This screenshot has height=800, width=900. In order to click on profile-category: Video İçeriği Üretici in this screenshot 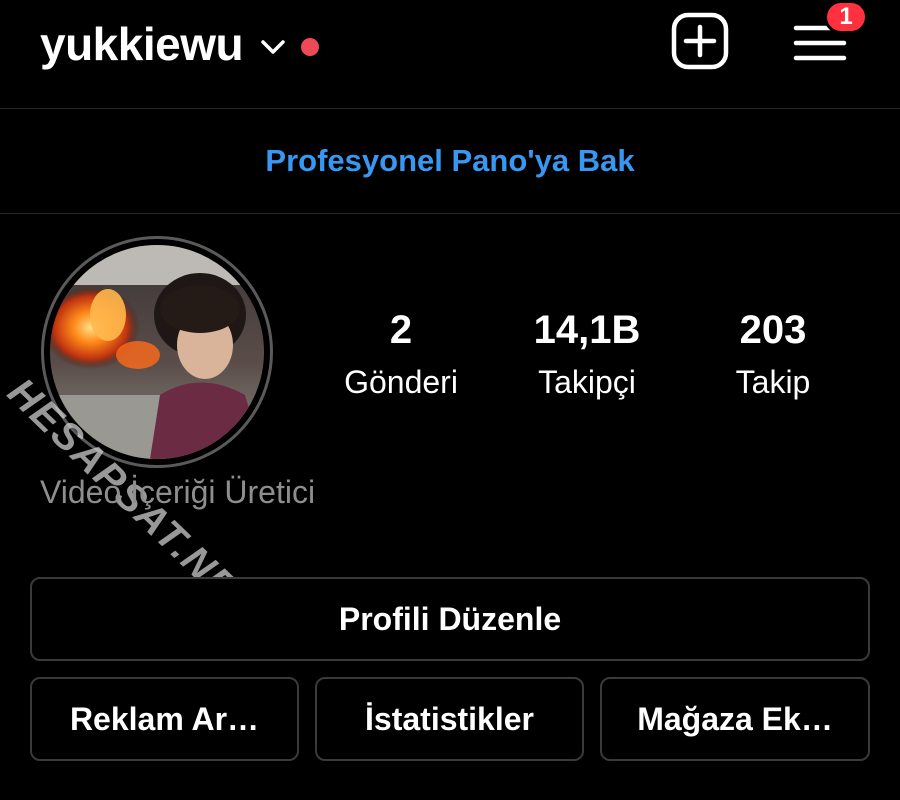, I will do `click(178, 492)`.